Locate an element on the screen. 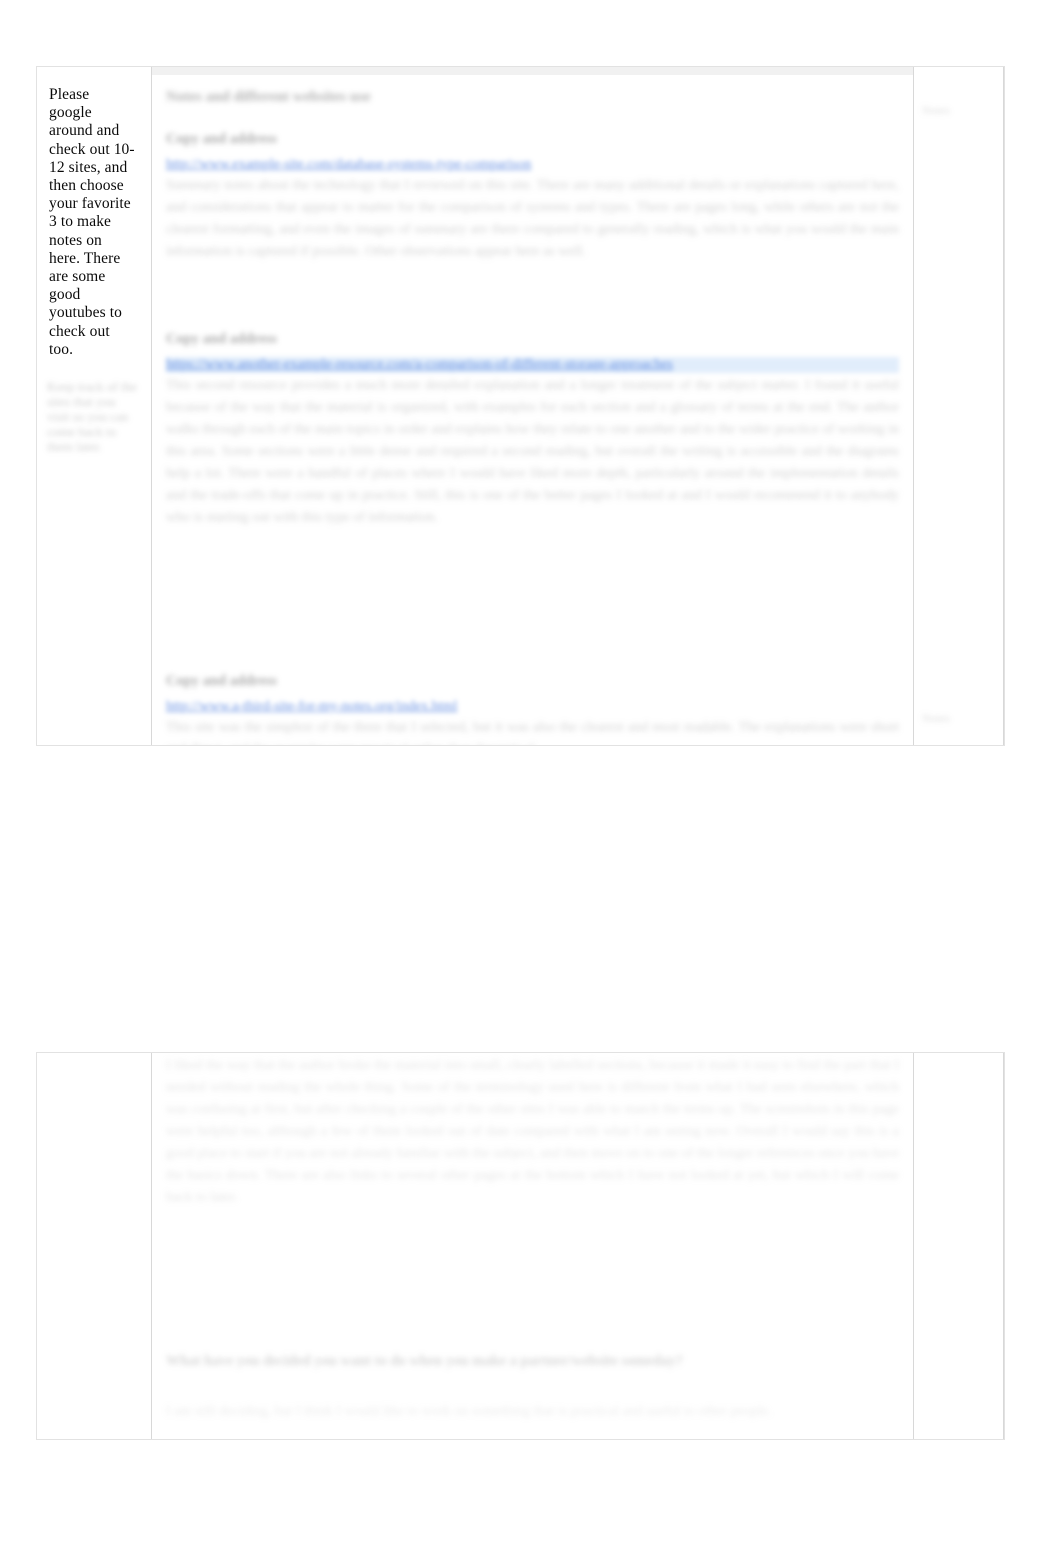 Image resolution: width=1062 pixels, height=1561 pixels. right-column-mark-top: Notes is located at coordinates (936, 110).